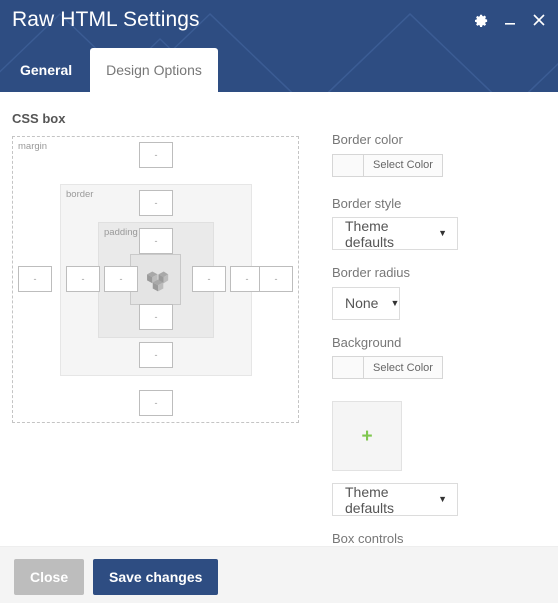 This screenshot has height=603, width=558. What do you see at coordinates (367, 342) in the screenshot?
I see `background-label: Background` at bounding box center [367, 342].